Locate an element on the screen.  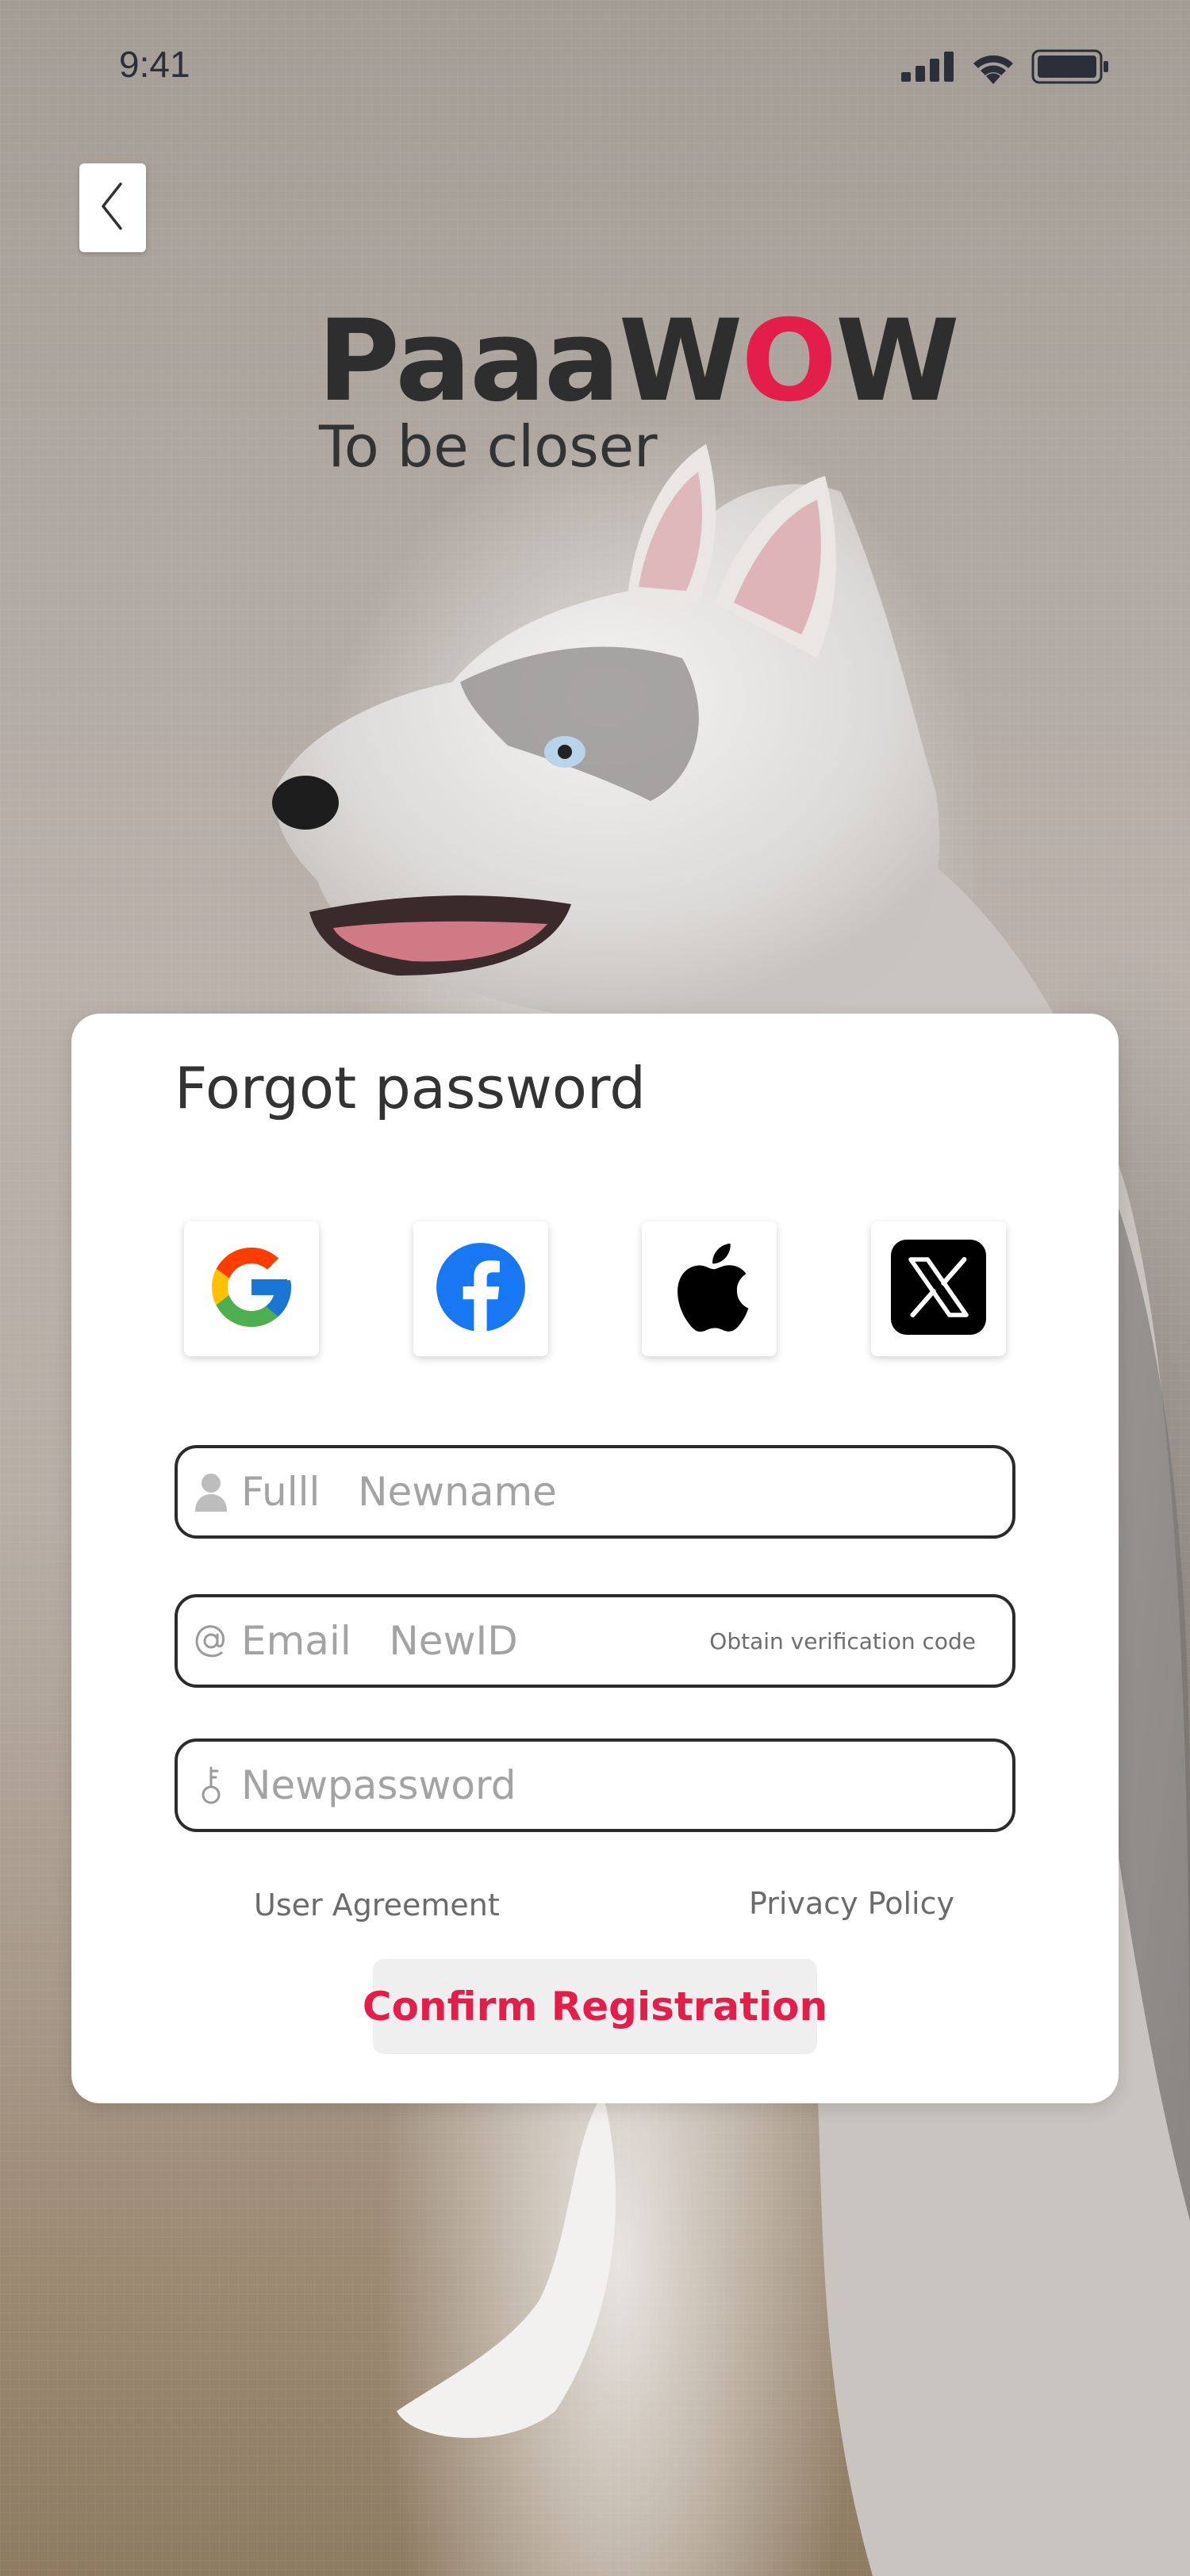
confirm-registration-button: Confirm Registration is located at coordinates (595, 2007).